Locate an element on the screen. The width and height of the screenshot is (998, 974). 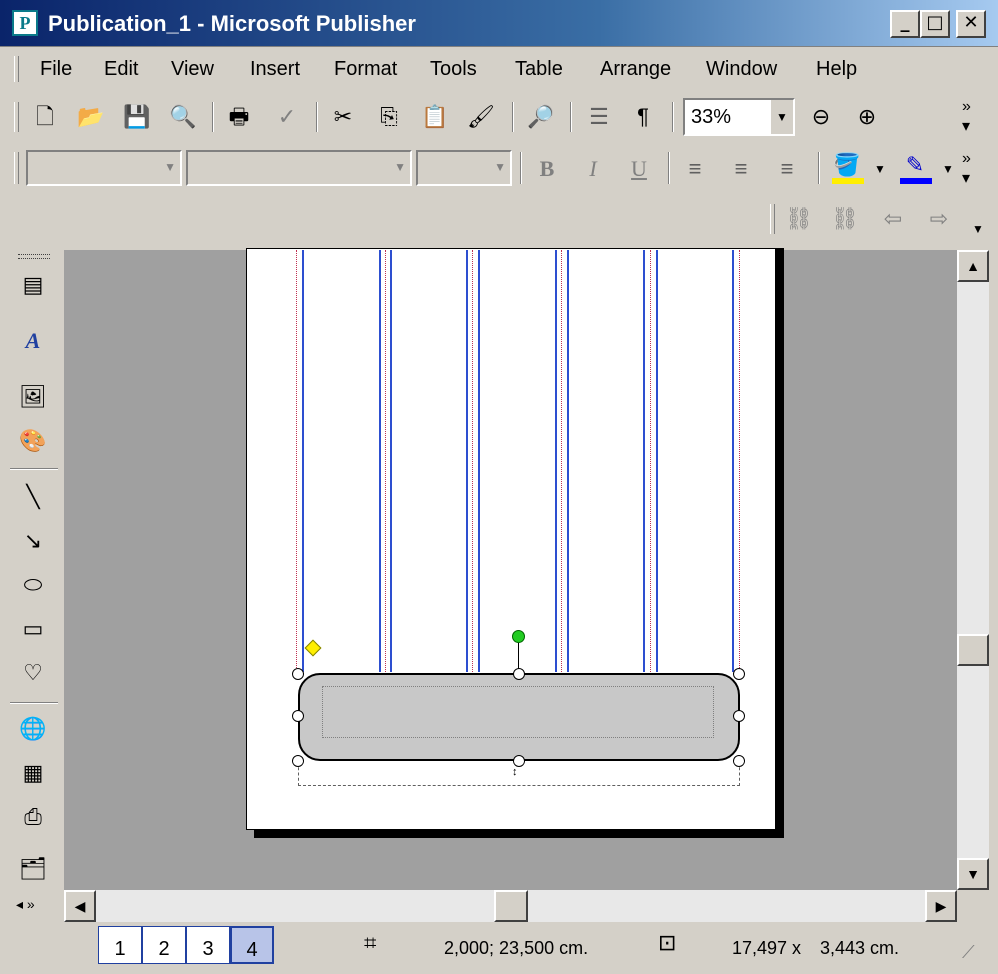
line-tool-icon: ╲ is located at coordinates (33, 497).